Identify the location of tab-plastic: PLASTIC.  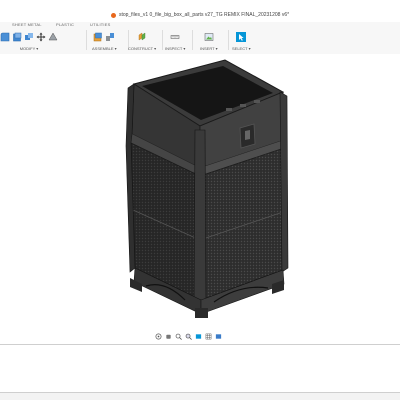
(65, 24).